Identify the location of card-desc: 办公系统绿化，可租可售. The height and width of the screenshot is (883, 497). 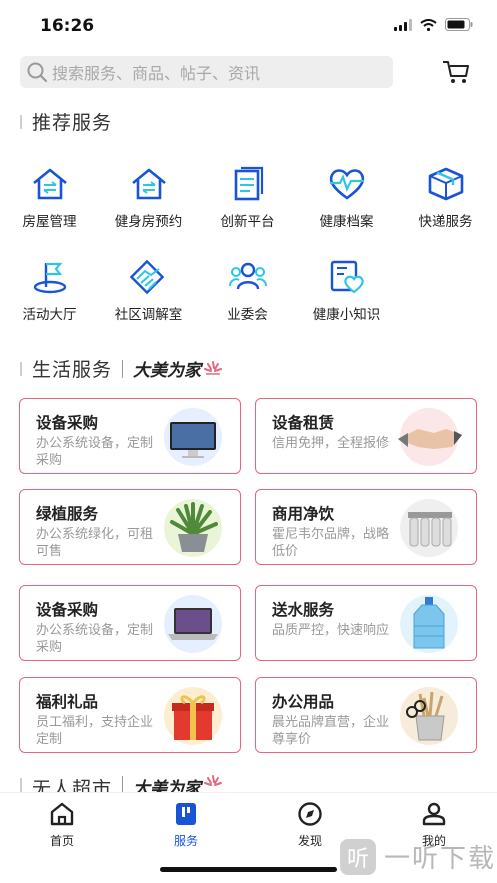
(95, 543).